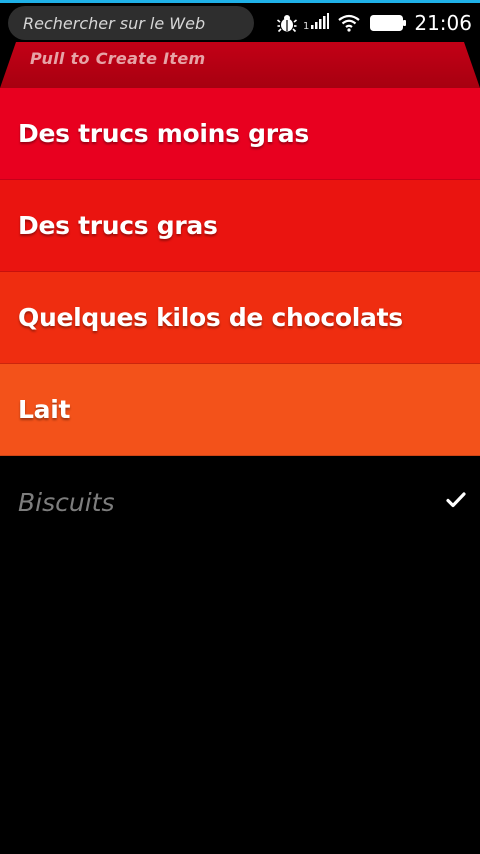 This screenshot has width=480, height=854. Describe the element at coordinates (240, 226) in the screenshot. I see `list-item: Des trucs gras` at that location.